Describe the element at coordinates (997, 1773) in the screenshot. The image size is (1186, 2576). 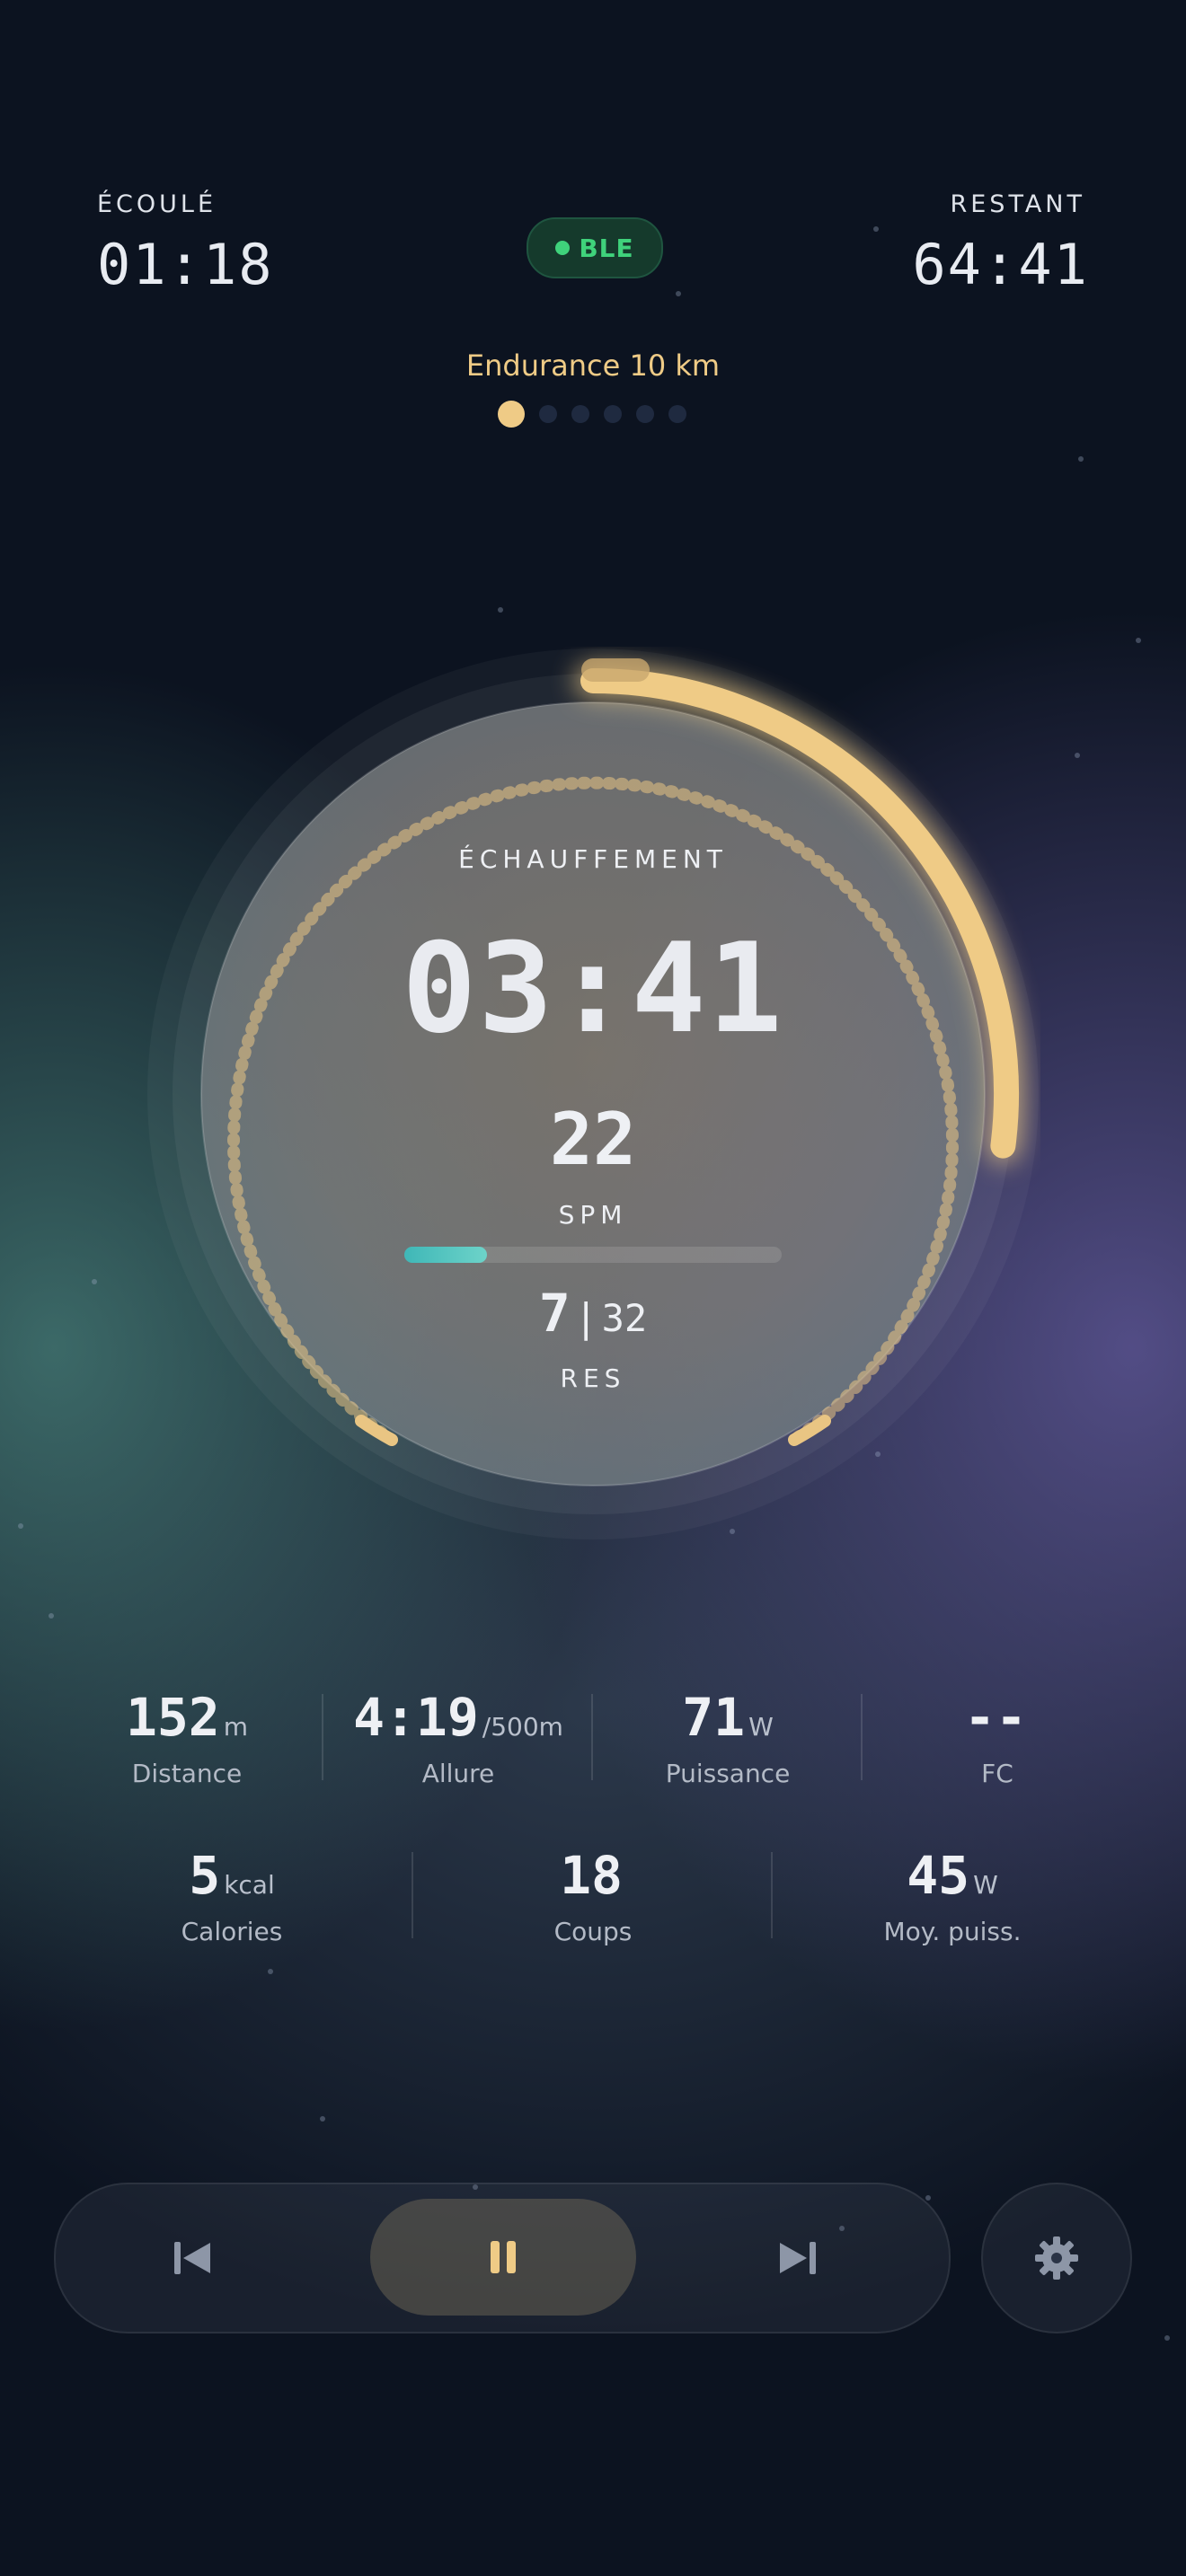
I see `heart-rate-label: FC` at that location.